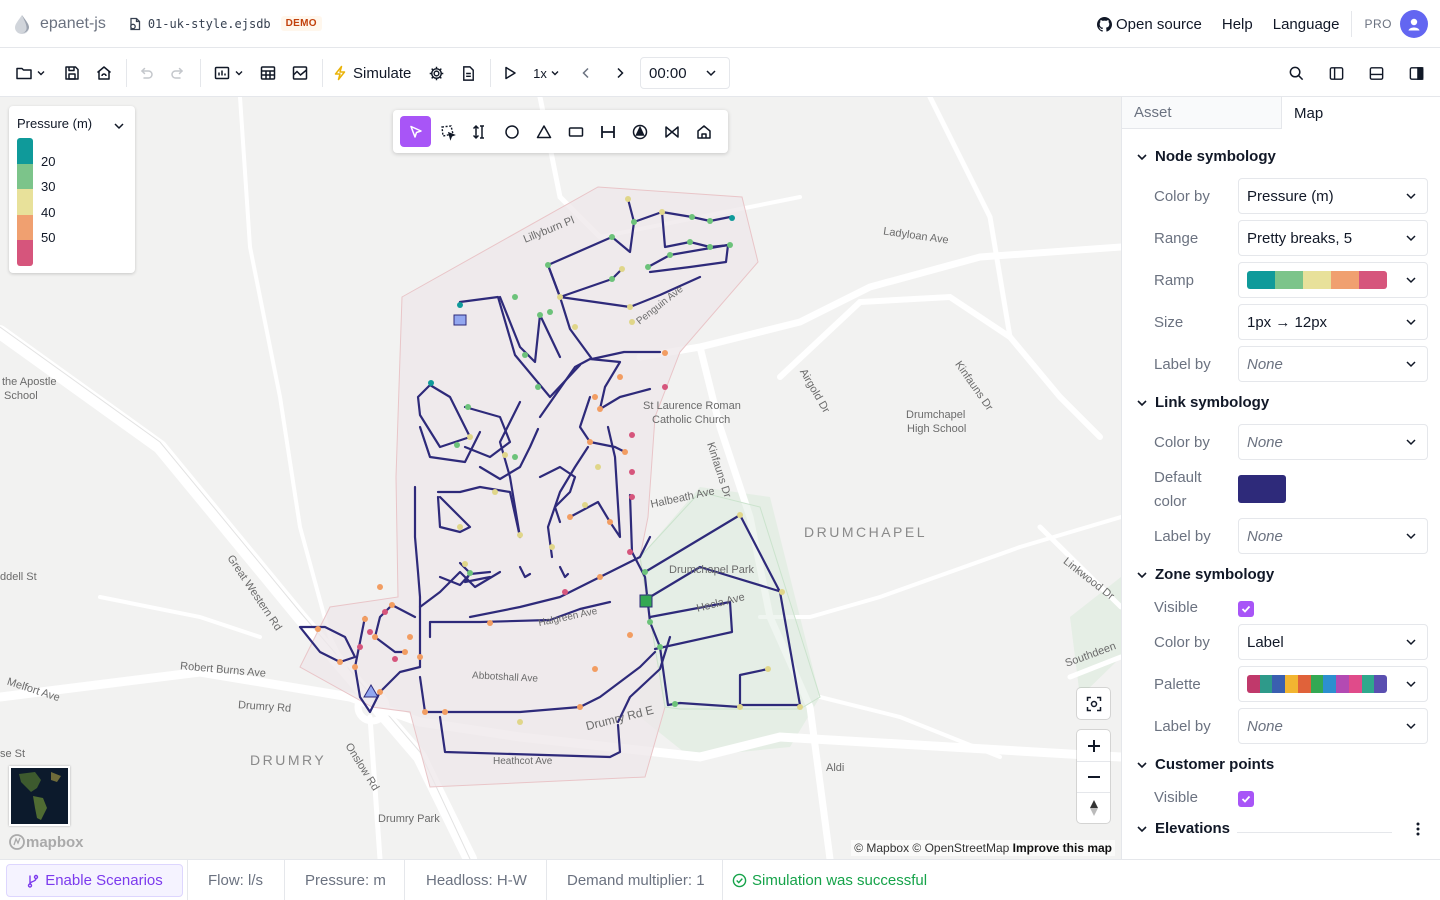 The height and width of the screenshot is (900, 1440). Describe the element at coordinates (479, 131) in the screenshot. I see `reshape-tool` at that location.